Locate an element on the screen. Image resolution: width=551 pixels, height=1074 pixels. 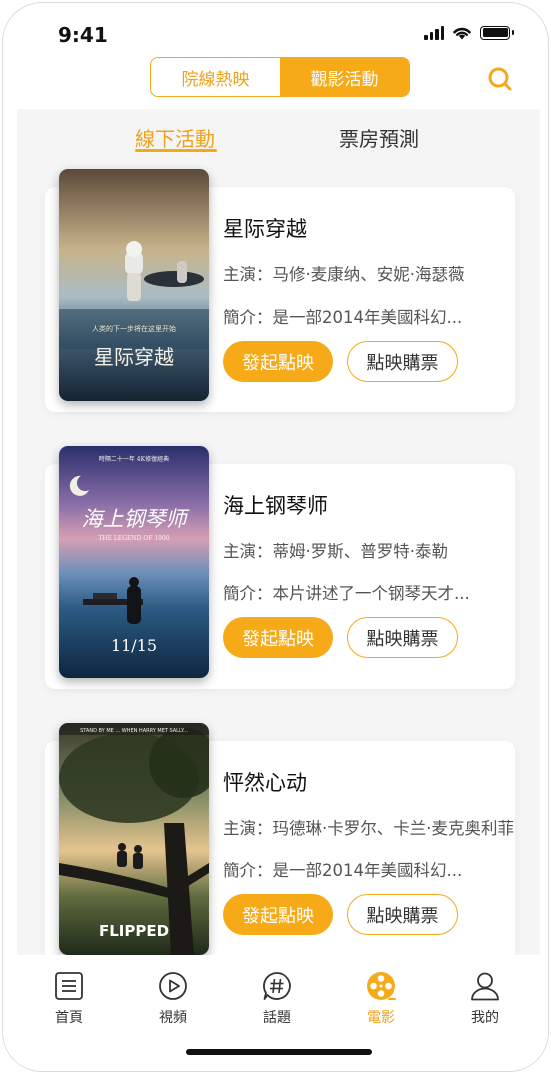
battery-icon is located at coordinates (497, 32).